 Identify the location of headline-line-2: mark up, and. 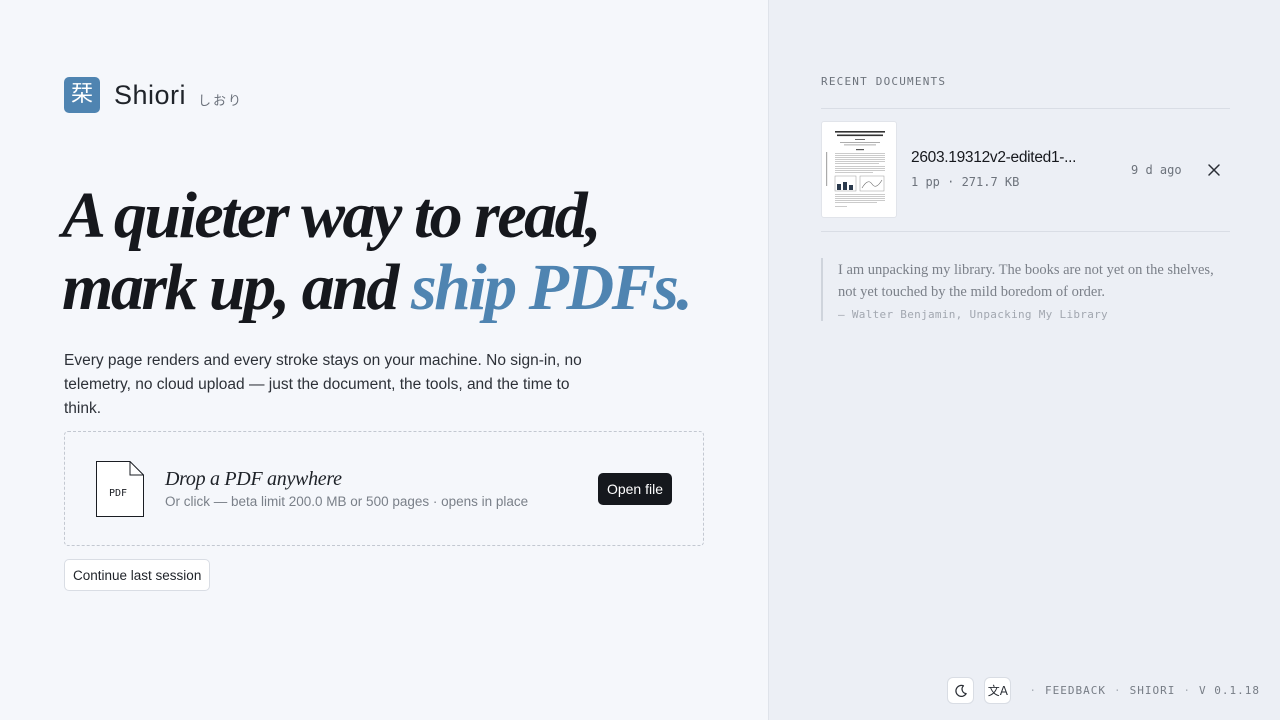
(236, 287).